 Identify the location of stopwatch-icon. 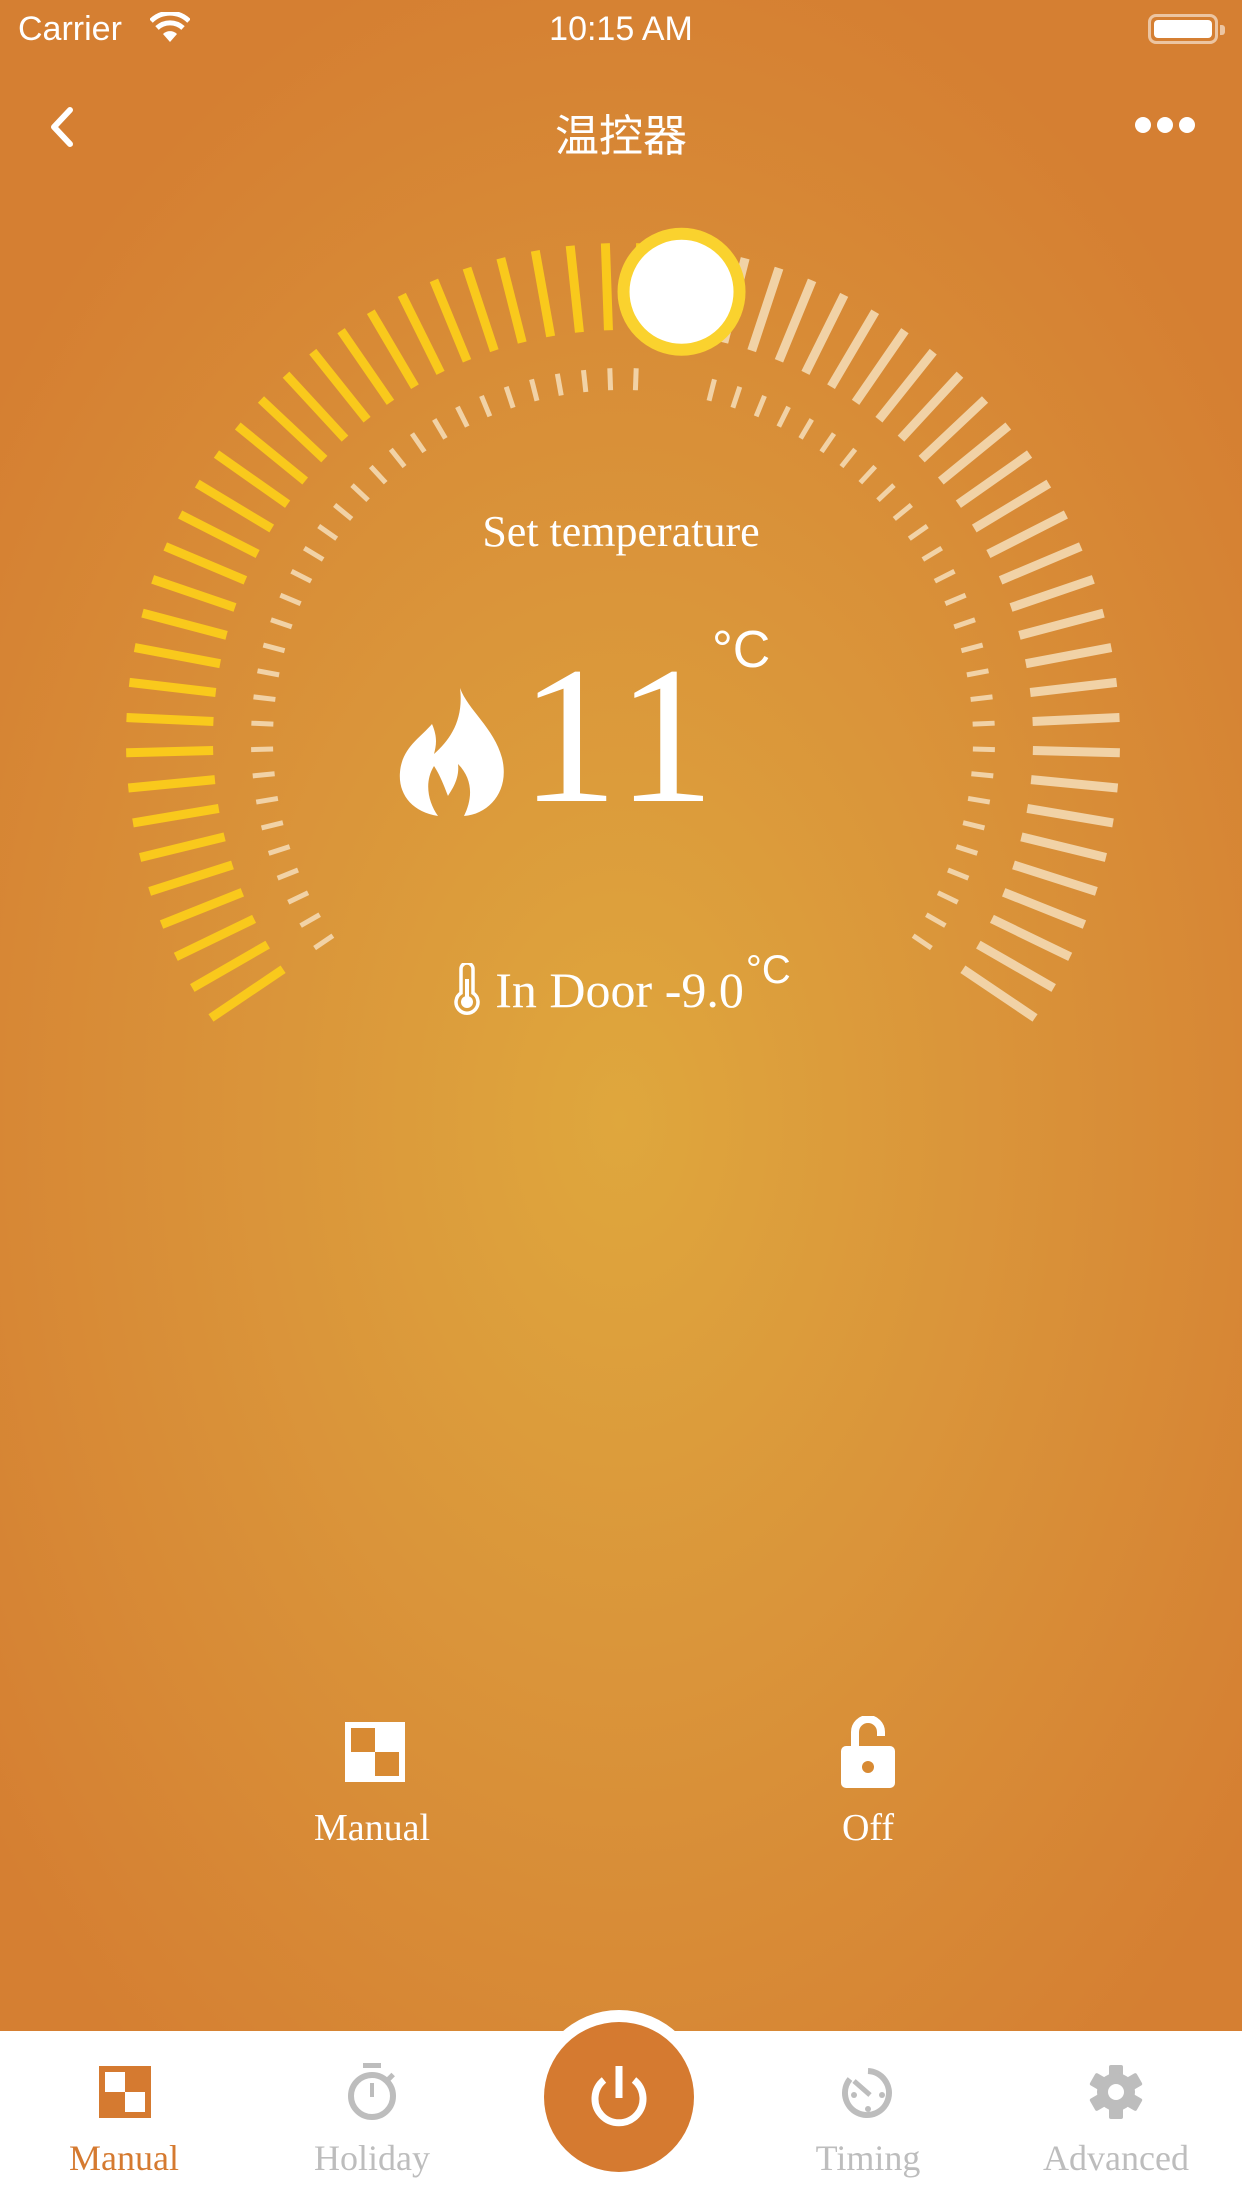
(372, 2091).